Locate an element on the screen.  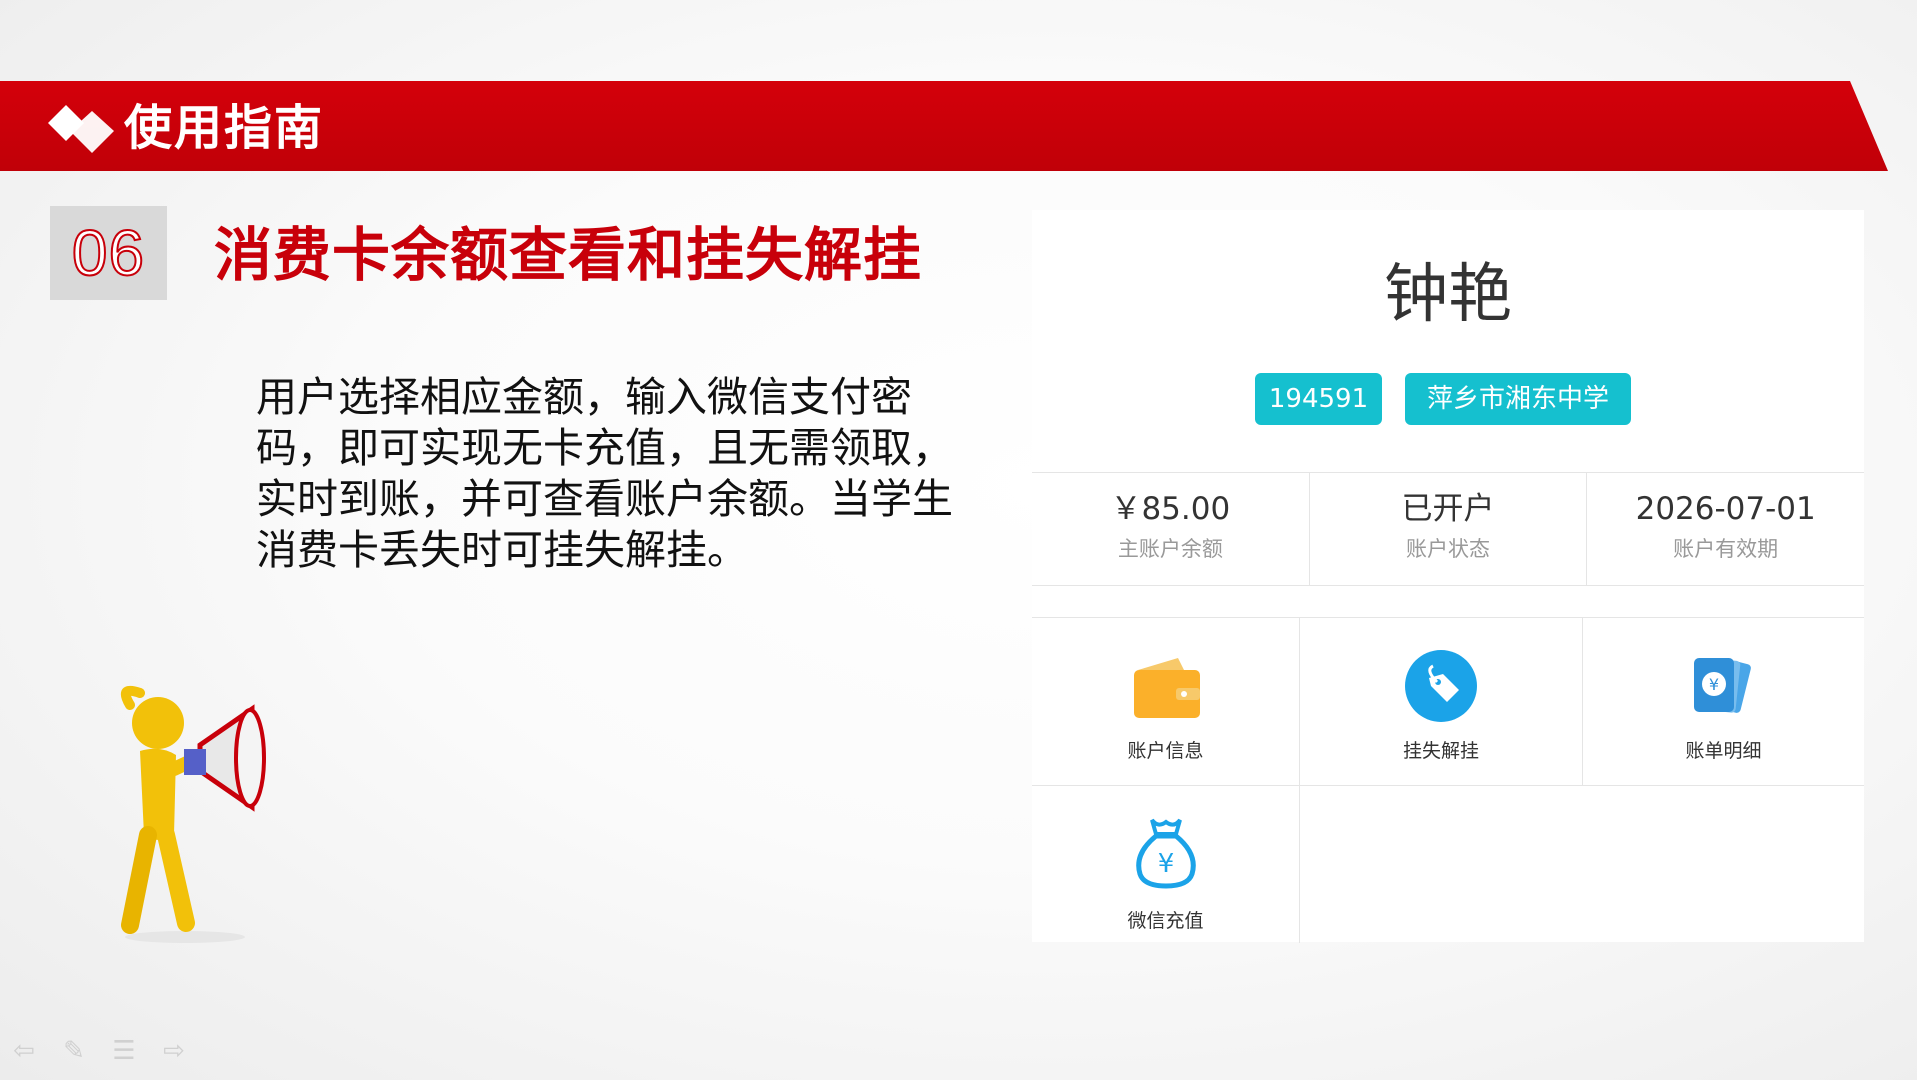
stat-value: 2026-07-01 is located at coordinates (1725, 509).